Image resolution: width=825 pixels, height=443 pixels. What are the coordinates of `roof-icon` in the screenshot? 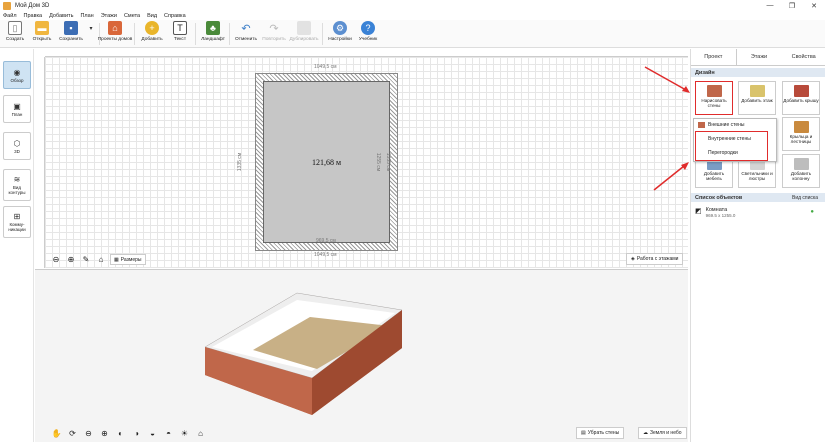 It's located at (801, 91).